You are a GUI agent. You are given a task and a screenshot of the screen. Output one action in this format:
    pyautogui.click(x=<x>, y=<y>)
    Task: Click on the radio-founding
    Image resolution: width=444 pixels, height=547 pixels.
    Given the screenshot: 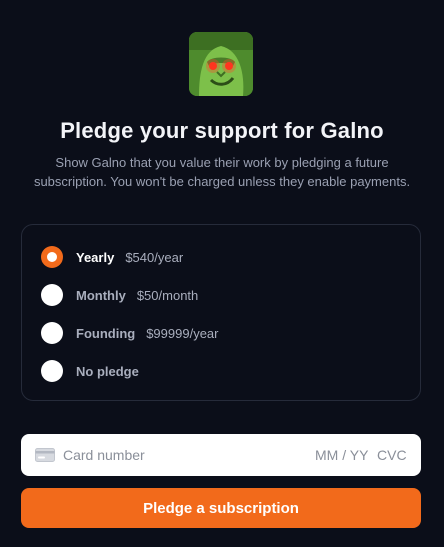 What is the action you would take?
    pyautogui.click(x=52, y=333)
    